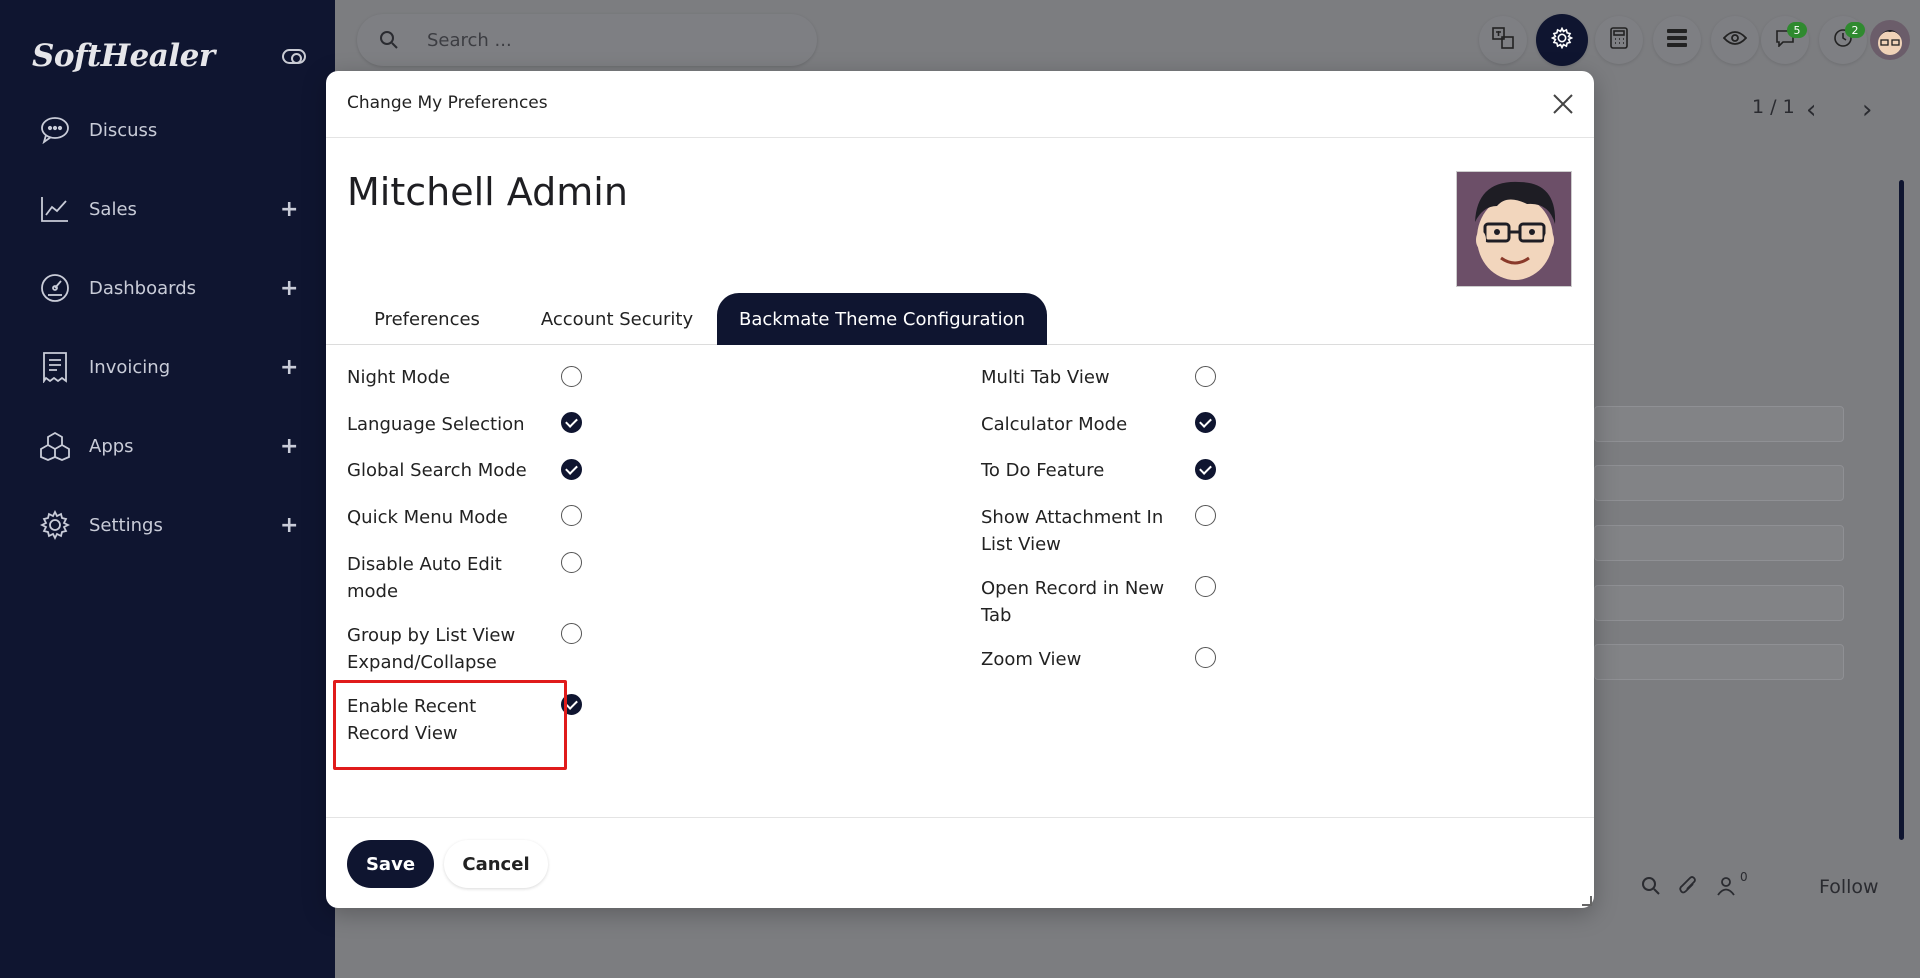 This screenshot has height=978, width=1920. I want to click on softhealer-logo: SoftHealer, so click(123, 56).